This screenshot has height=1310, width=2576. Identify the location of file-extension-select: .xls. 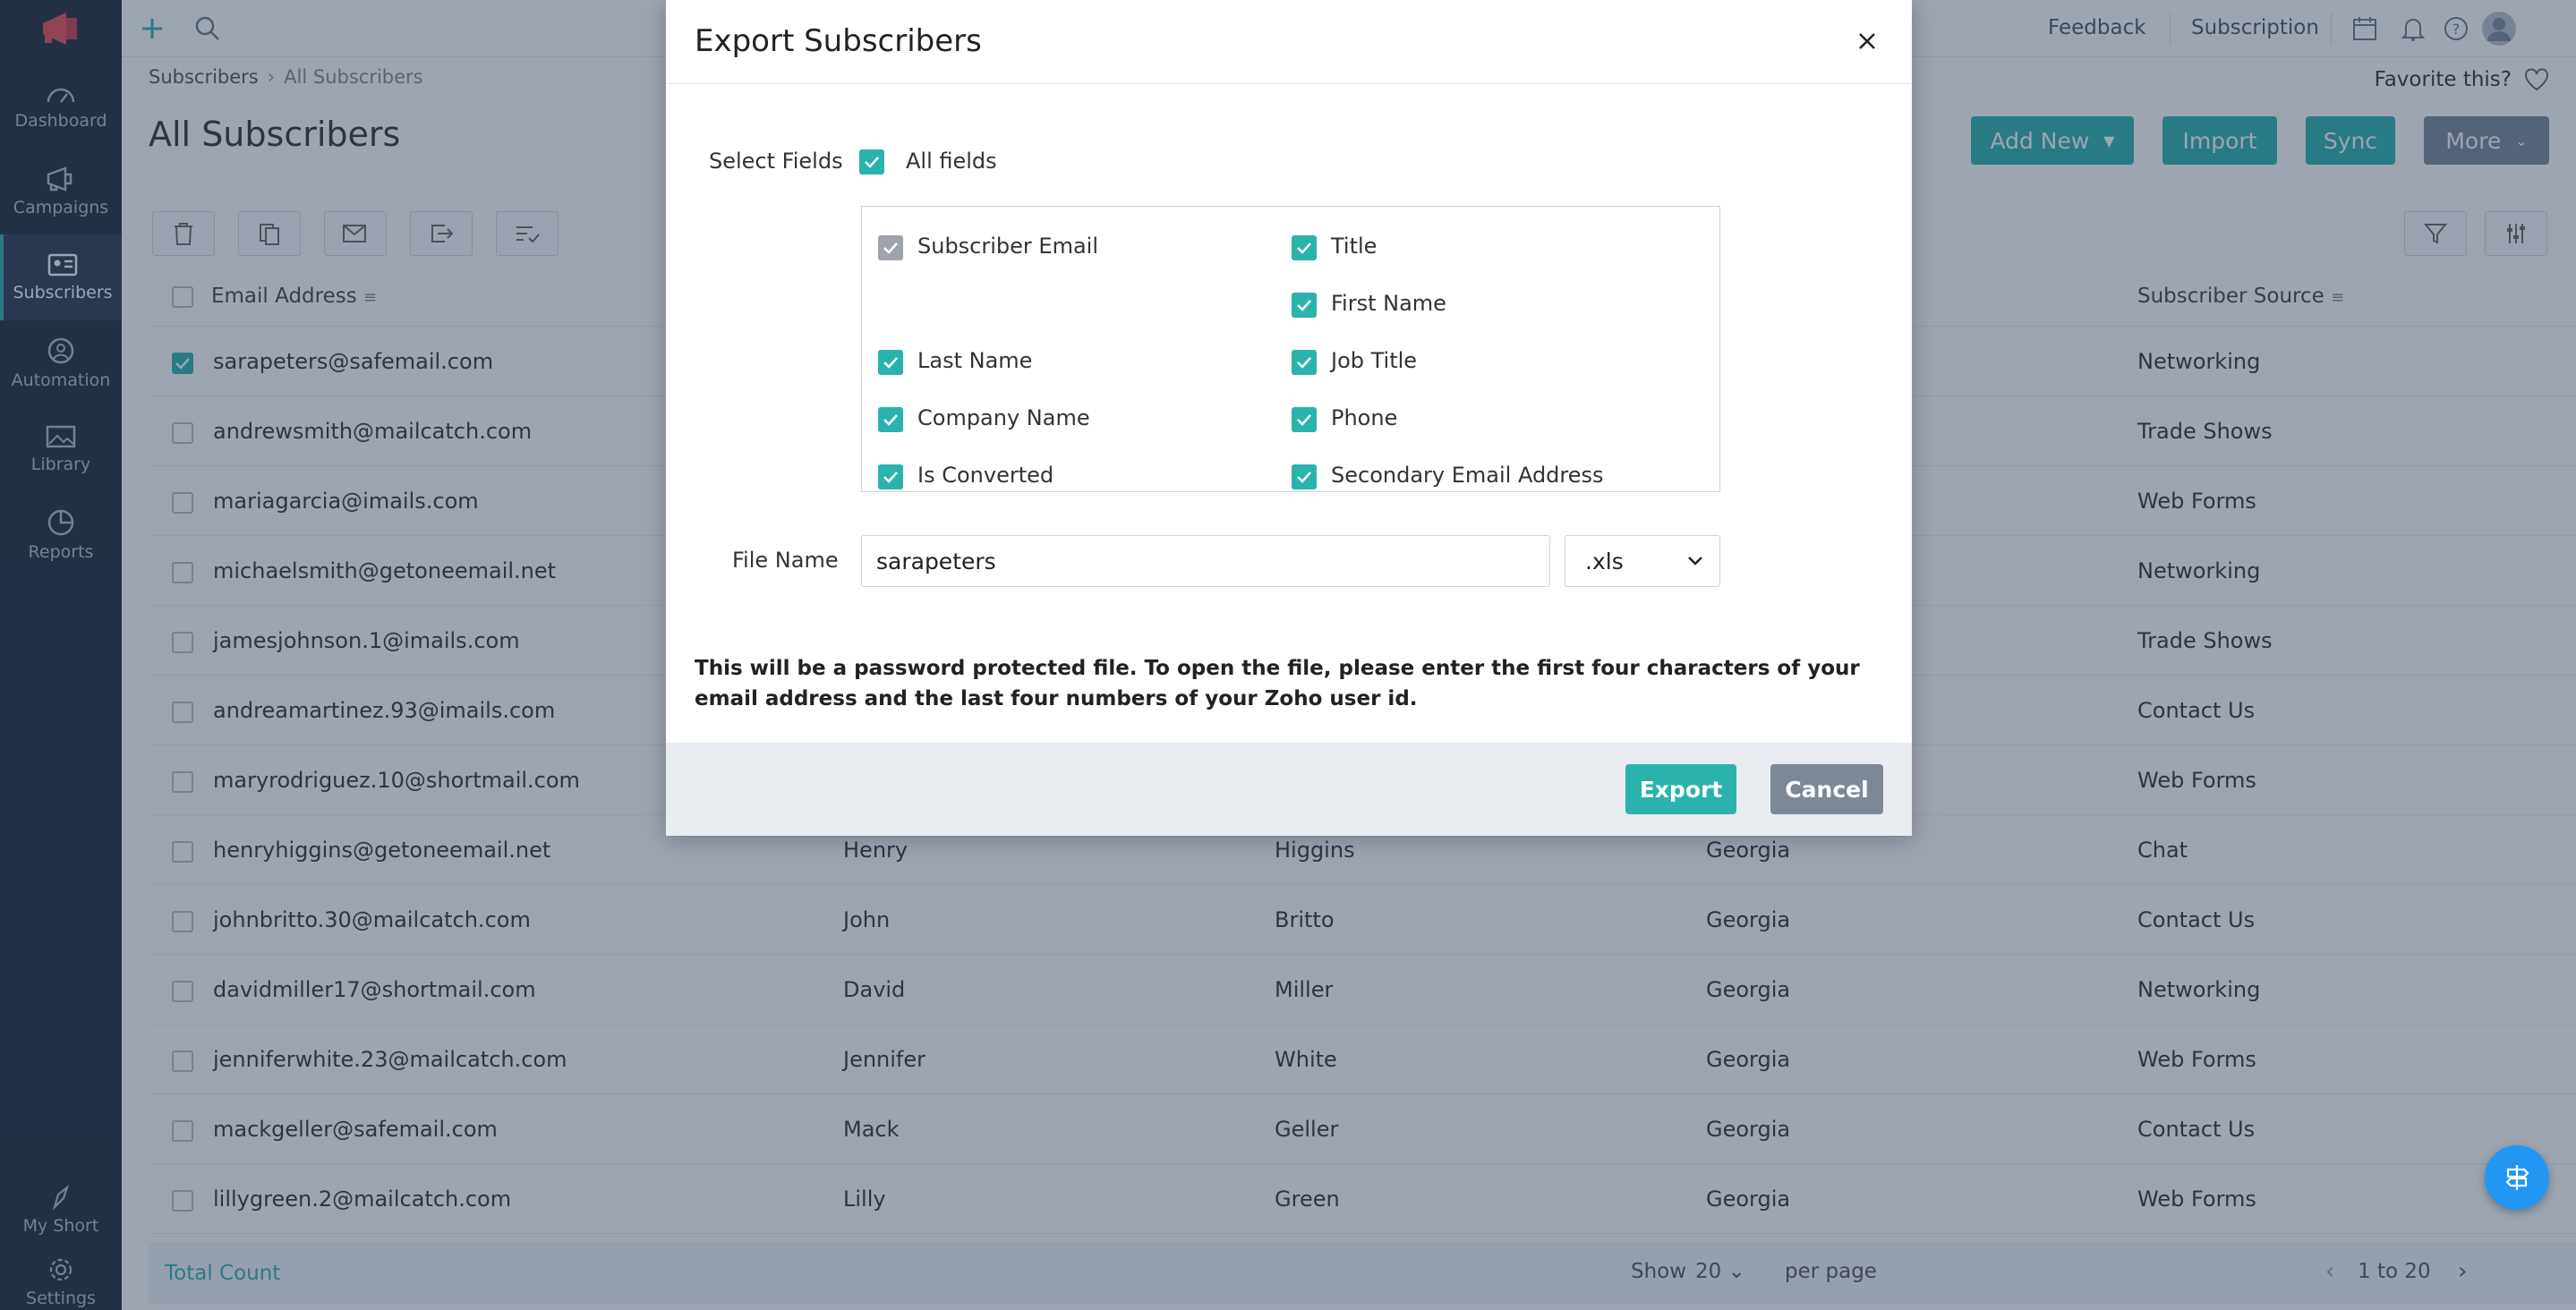
(1642, 561).